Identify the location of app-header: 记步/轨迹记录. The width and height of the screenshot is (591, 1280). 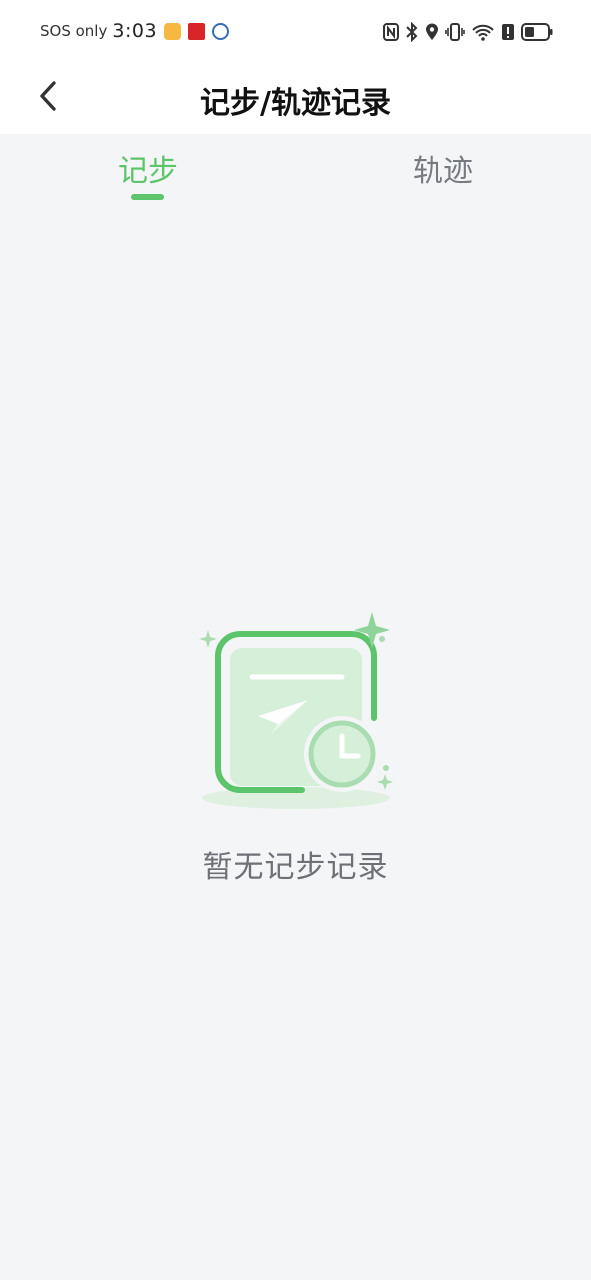
(295, 99).